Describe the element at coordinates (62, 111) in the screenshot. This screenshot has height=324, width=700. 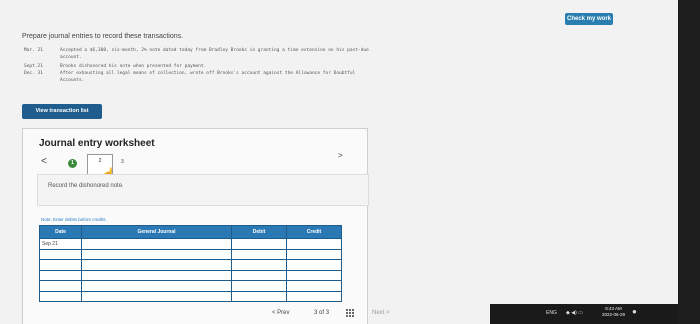
I see `view-transaction-list-button: View transaction list` at that location.